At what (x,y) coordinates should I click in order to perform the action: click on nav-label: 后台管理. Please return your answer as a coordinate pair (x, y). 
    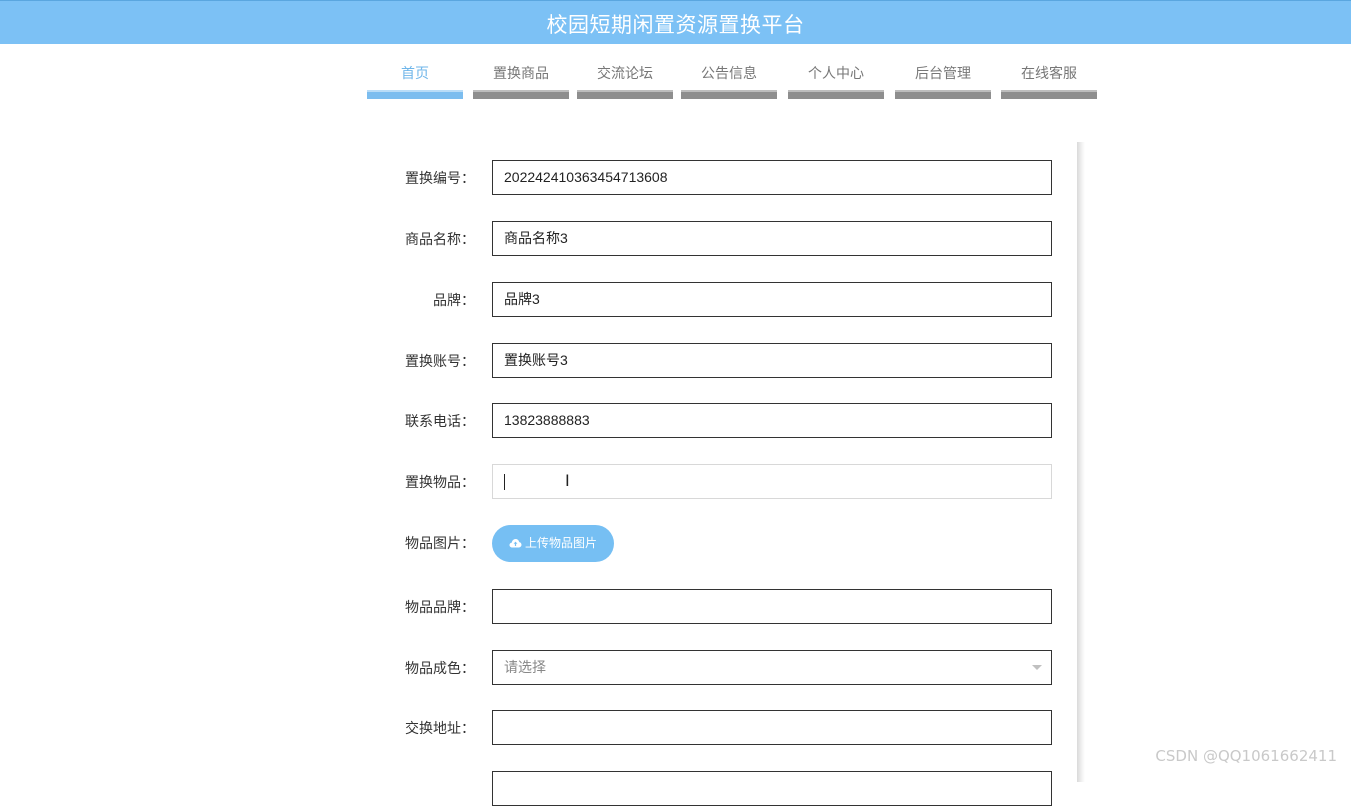
    Looking at the image, I should click on (943, 73).